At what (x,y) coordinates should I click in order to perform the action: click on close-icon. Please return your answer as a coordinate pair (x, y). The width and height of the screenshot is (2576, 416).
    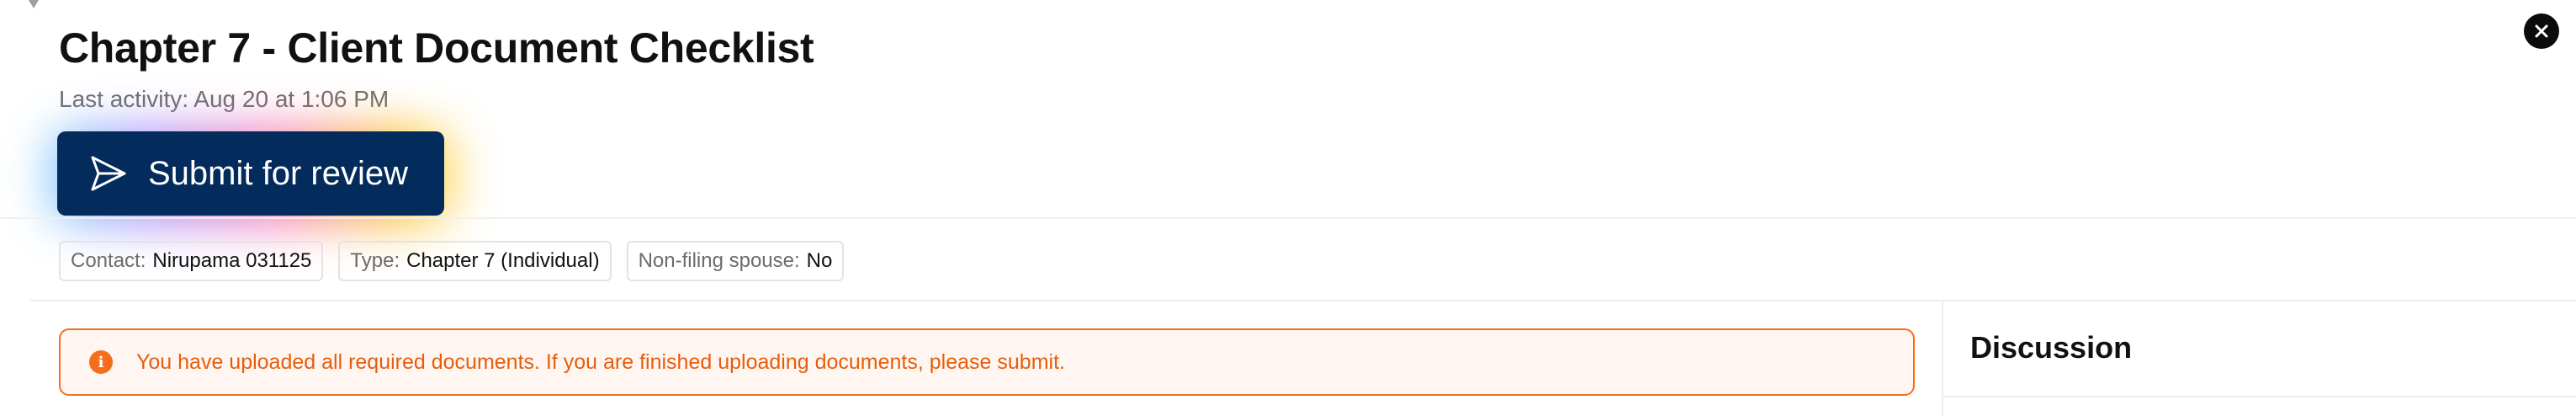
    Looking at the image, I should click on (2541, 31).